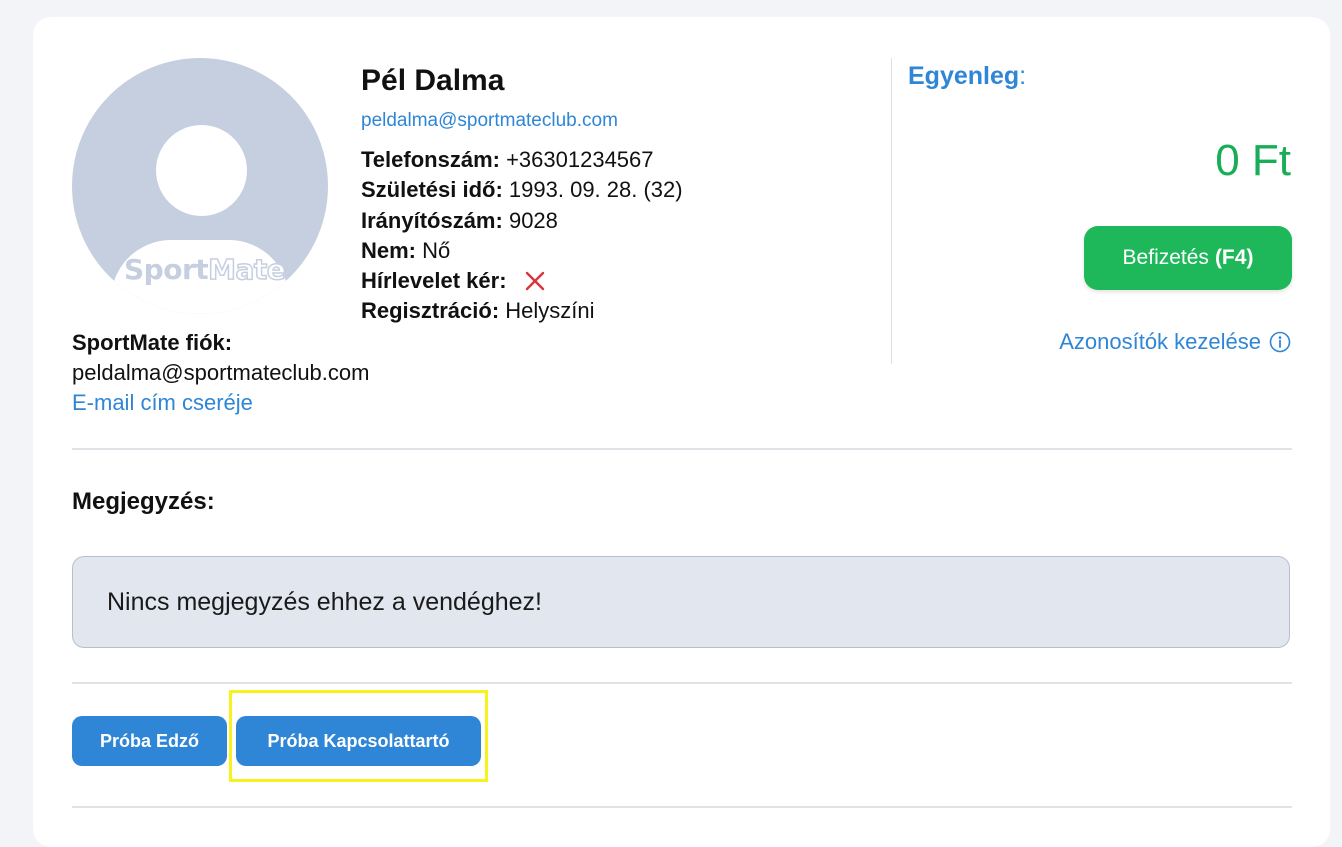 The width and height of the screenshot is (1342, 847). I want to click on trial-coach-button: Próba Edző, so click(149, 741).